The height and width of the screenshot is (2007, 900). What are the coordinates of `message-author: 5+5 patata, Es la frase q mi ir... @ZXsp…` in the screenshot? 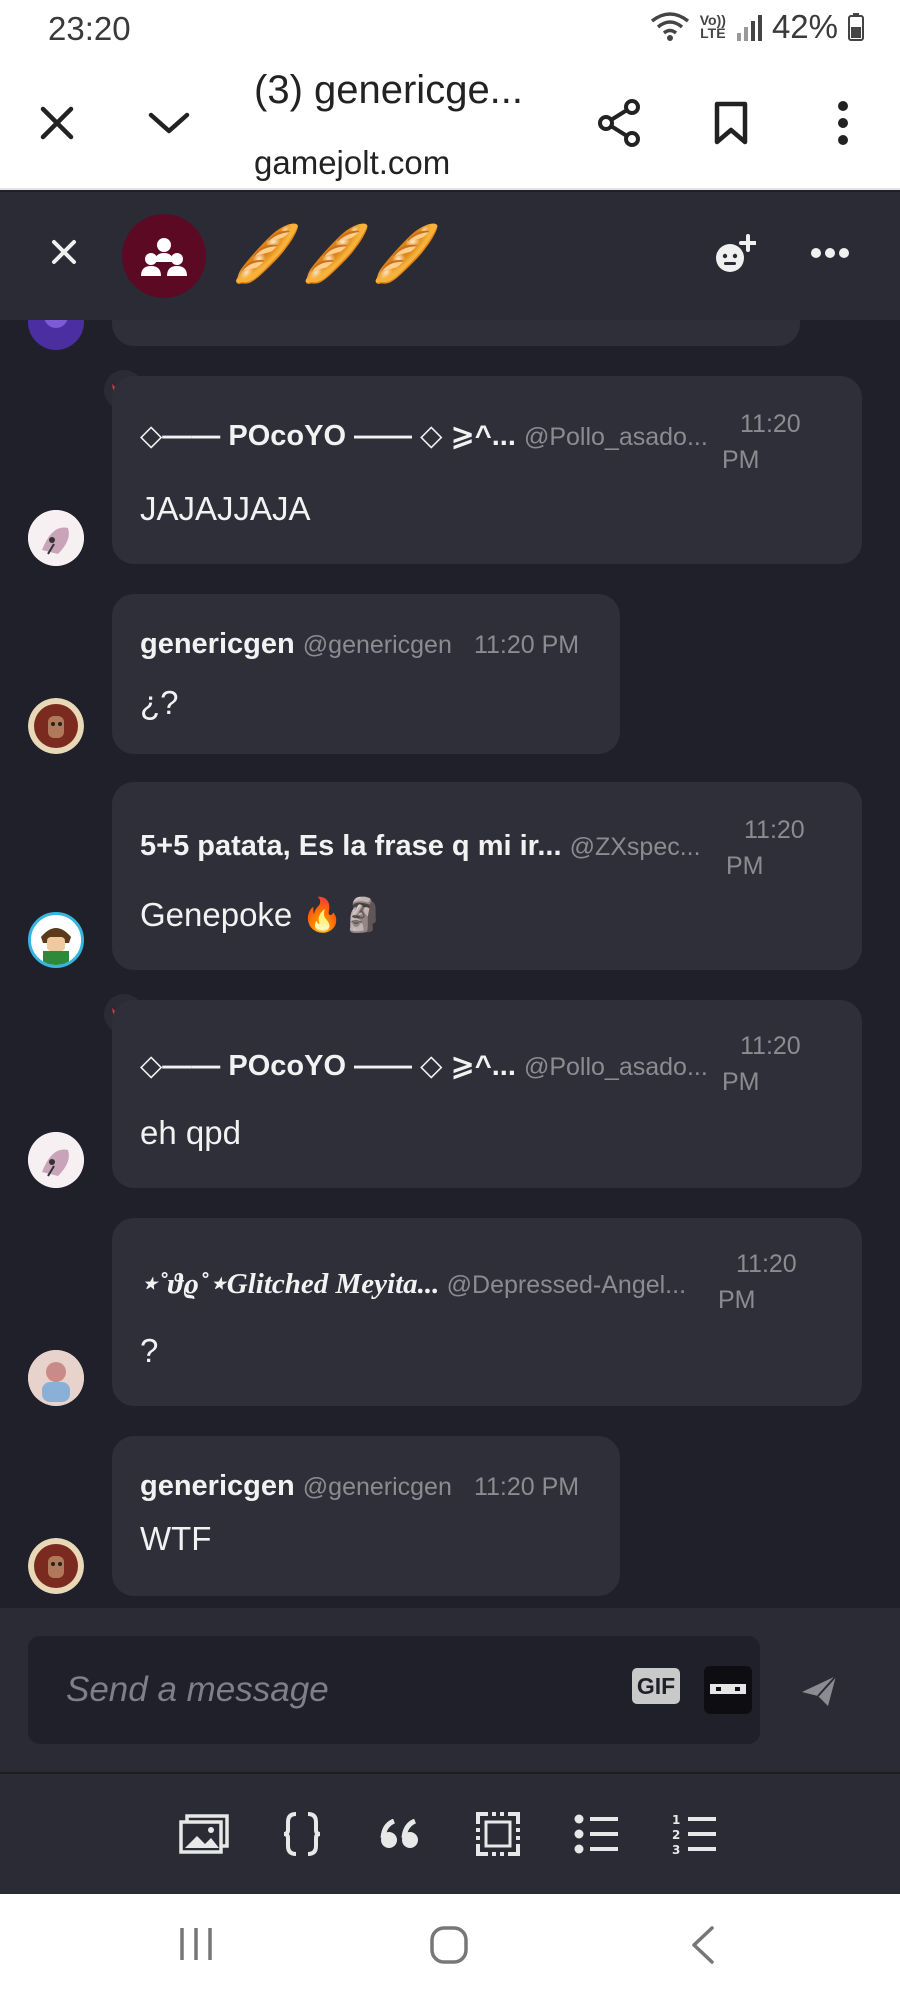 It's located at (420, 846).